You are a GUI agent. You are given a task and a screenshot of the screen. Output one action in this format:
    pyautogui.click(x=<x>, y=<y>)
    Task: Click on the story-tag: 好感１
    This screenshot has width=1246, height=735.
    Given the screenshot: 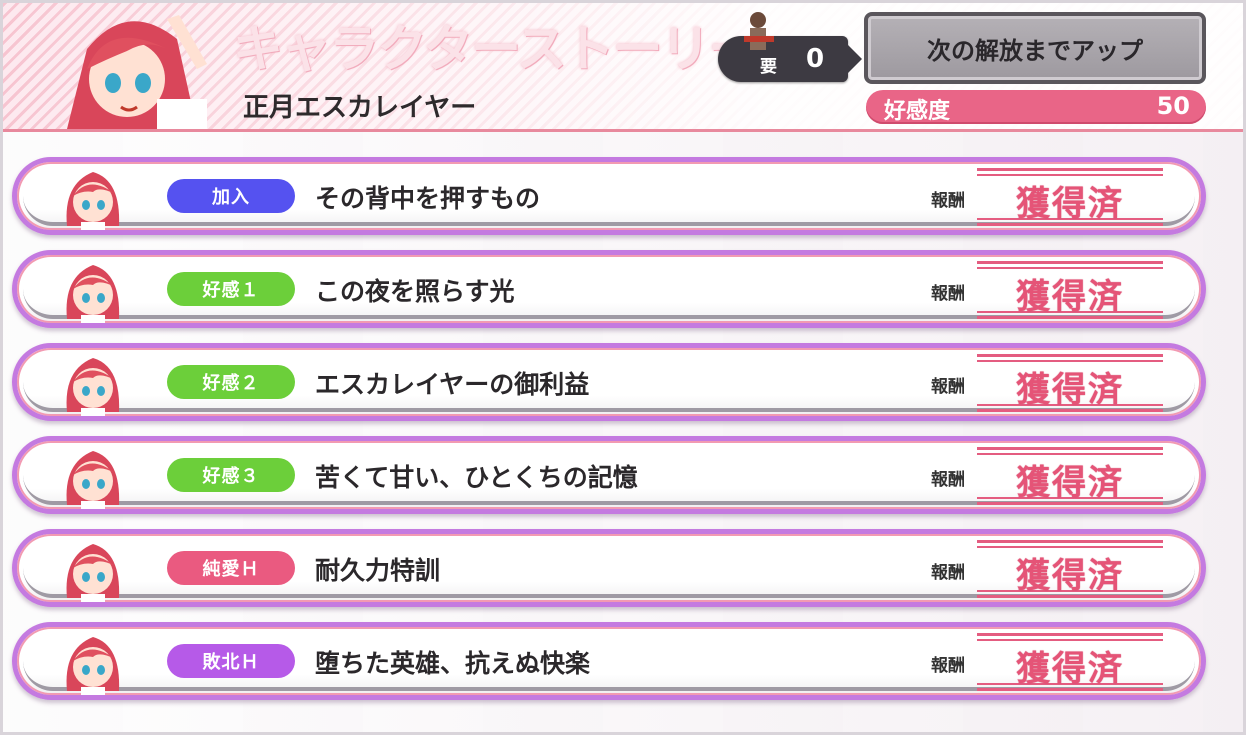 What is the action you would take?
    pyautogui.click(x=231, y=289)
    